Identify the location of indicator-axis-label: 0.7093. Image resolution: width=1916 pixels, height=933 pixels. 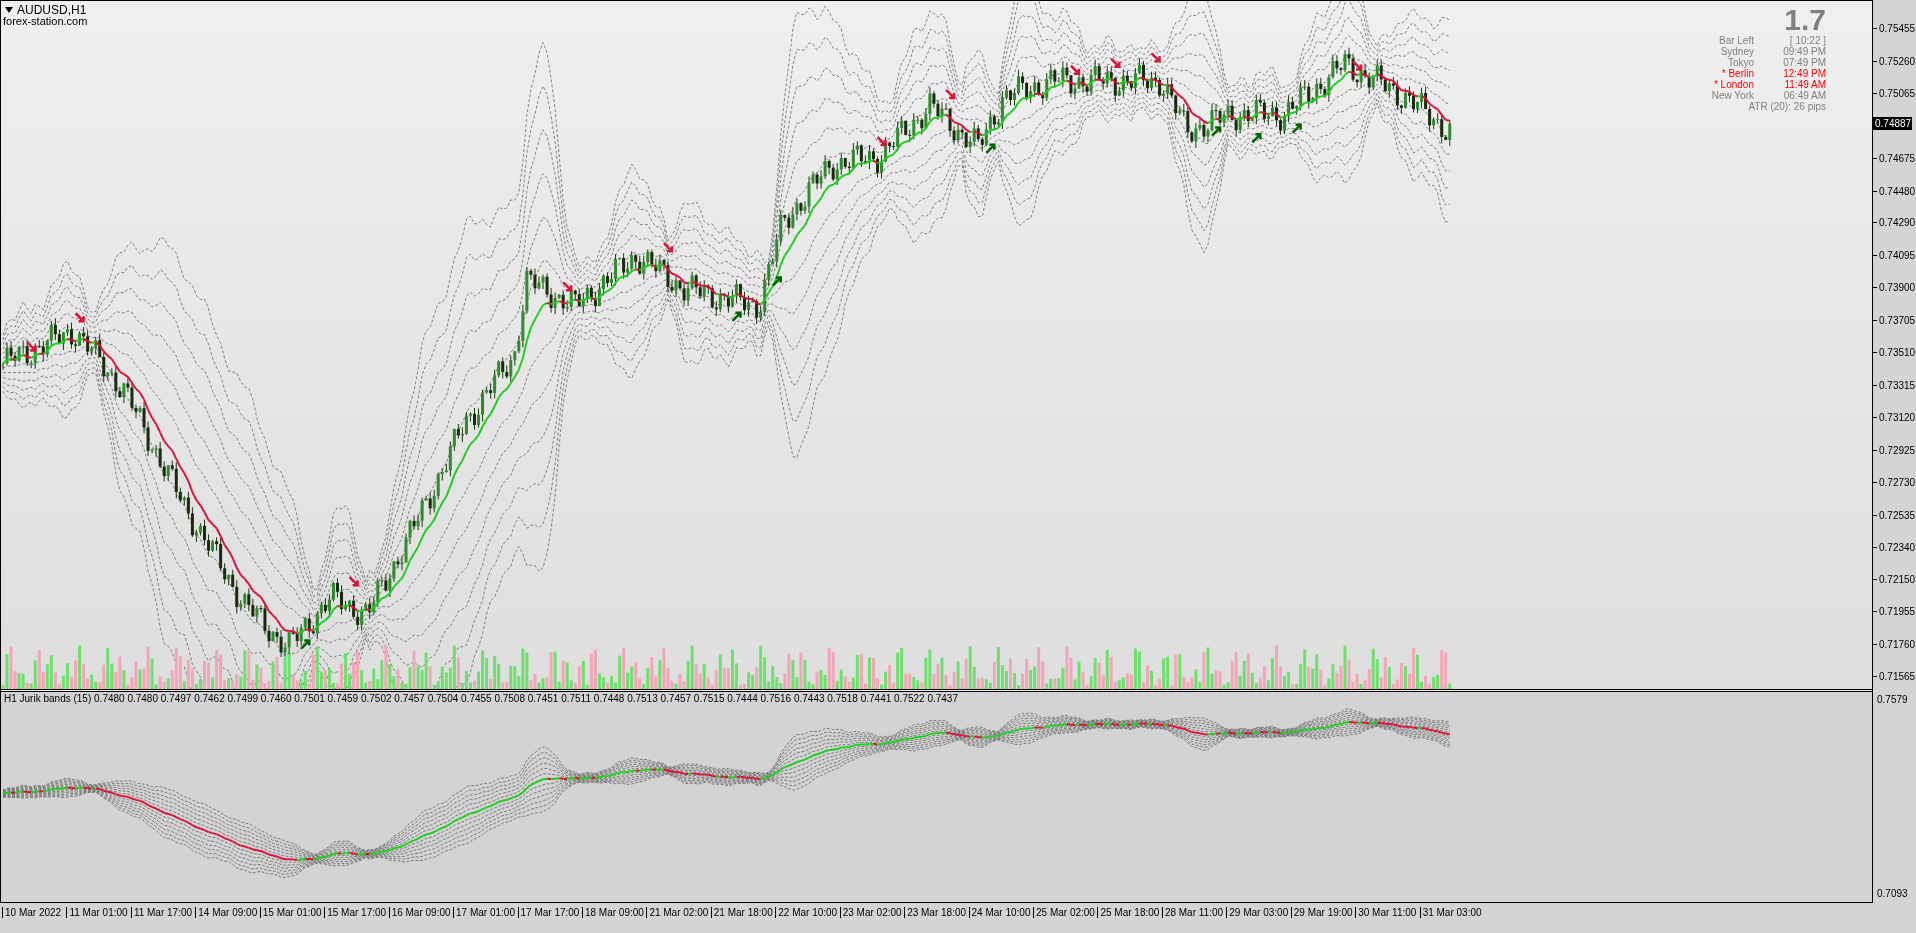
(1893, 893).